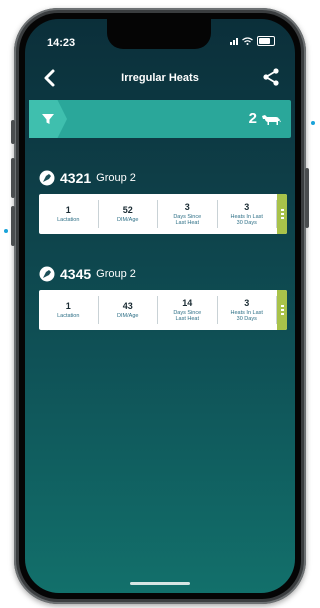 This screenshot has height=608, width=320. I want to click on app-header: Irregular Heats, so click(160, 78).